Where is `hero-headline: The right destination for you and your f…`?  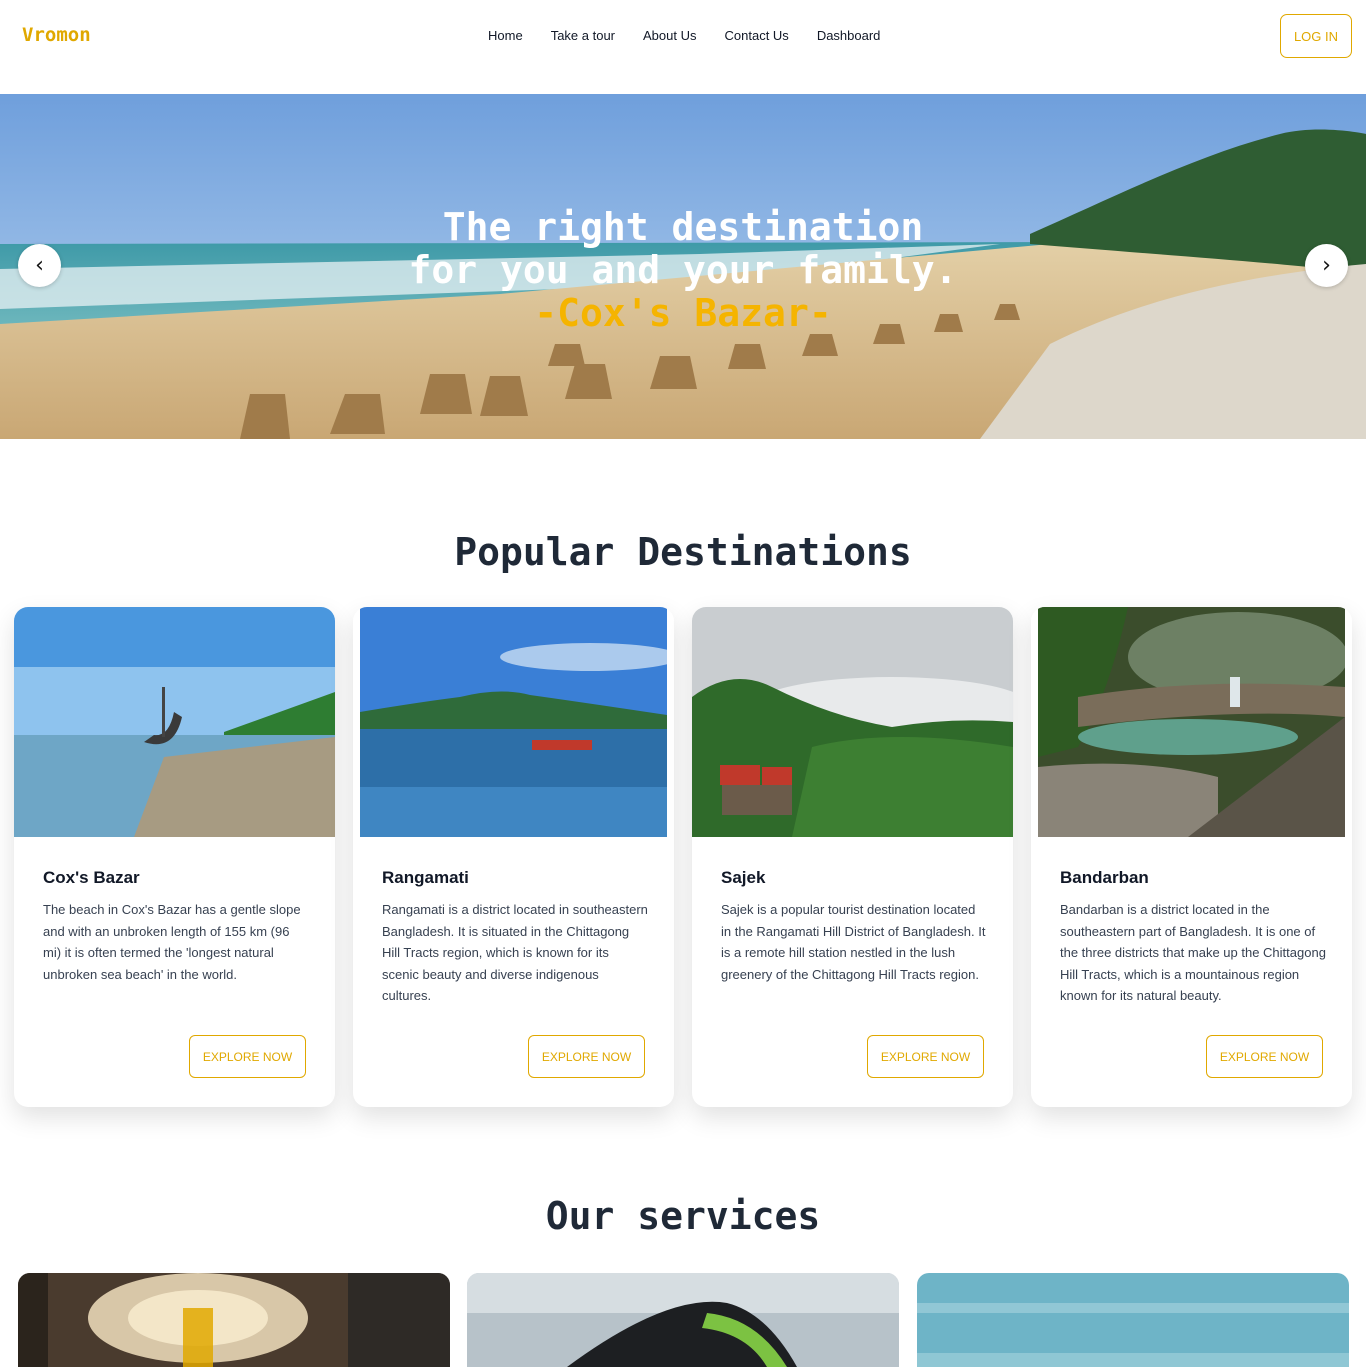 hero-headline: The right destination for you and your f… is located at coordinates (683, 270).